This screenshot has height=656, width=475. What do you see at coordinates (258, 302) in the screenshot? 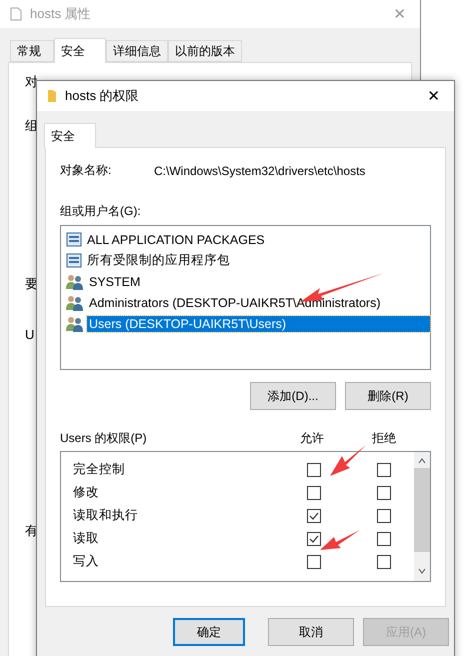
I see `user-list-item: Administrators (DESKTOP-UAIKR5T\Administrators)` at bounding box center [258, 302].